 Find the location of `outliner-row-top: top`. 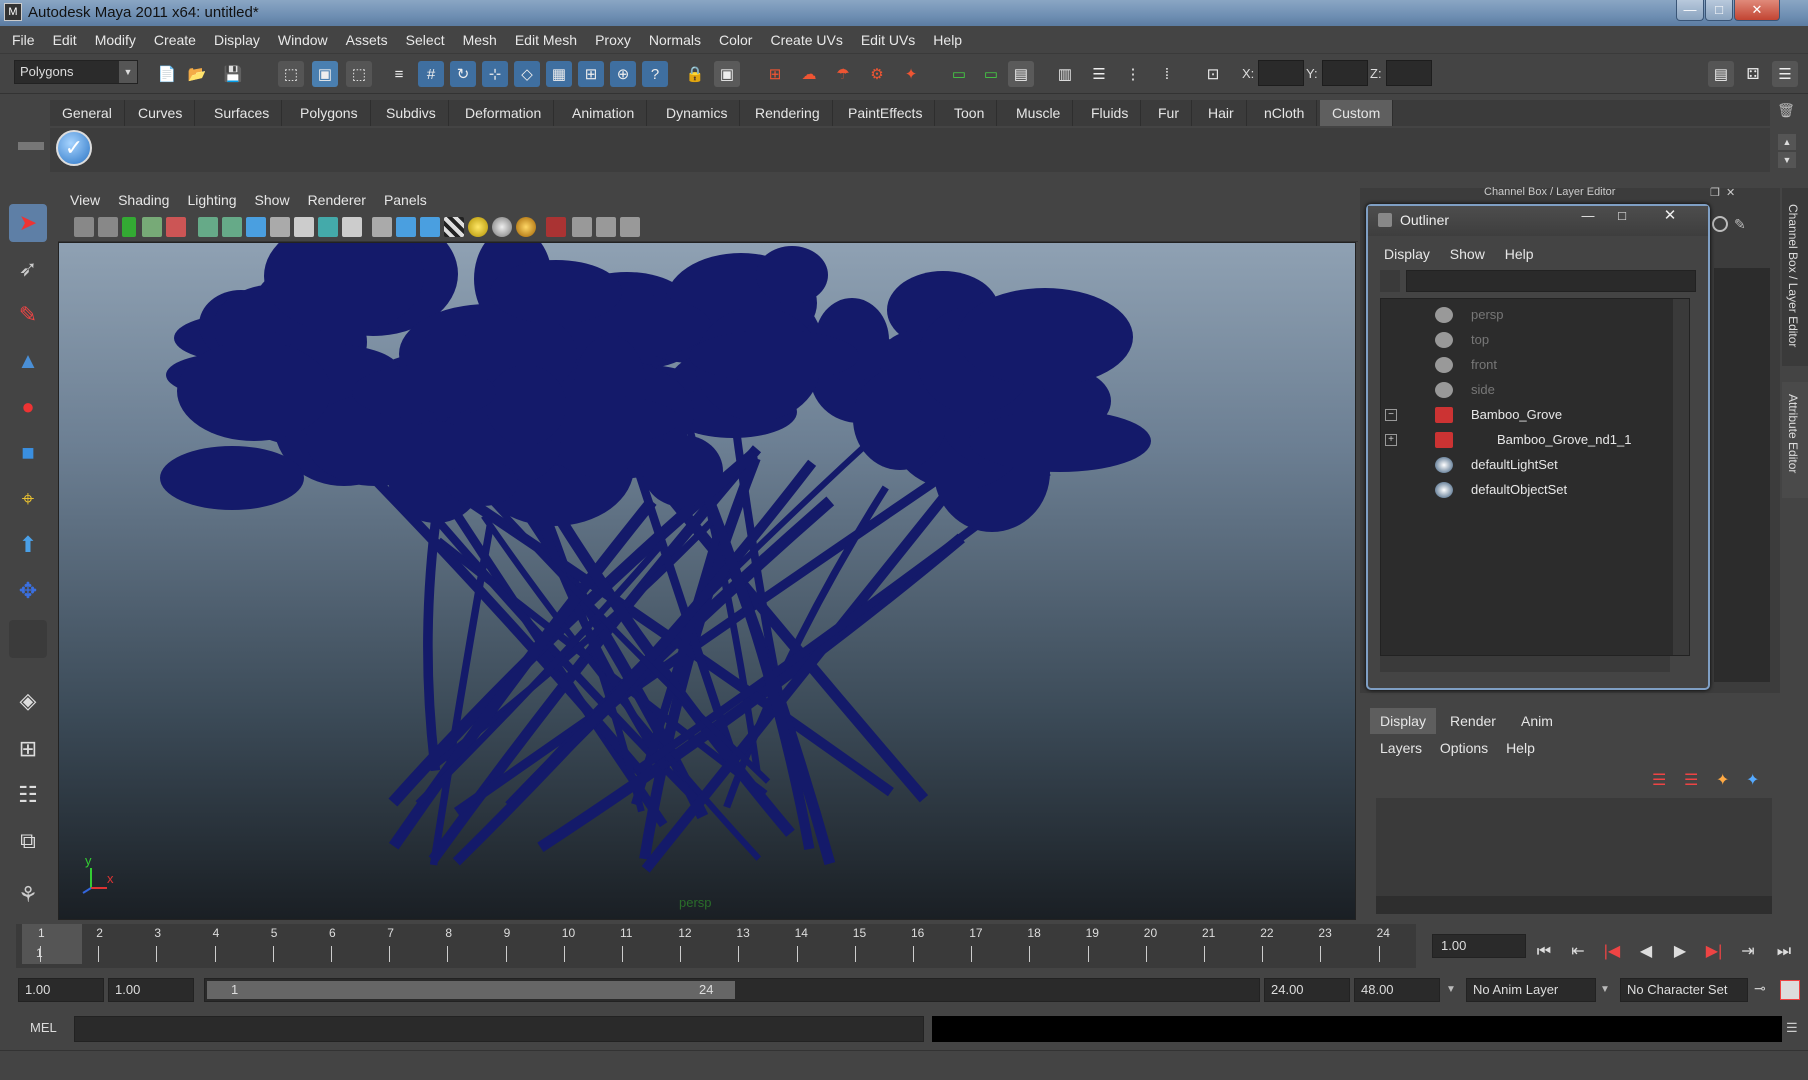

outliner-row-top: top is located at coordinates (1526, 340).